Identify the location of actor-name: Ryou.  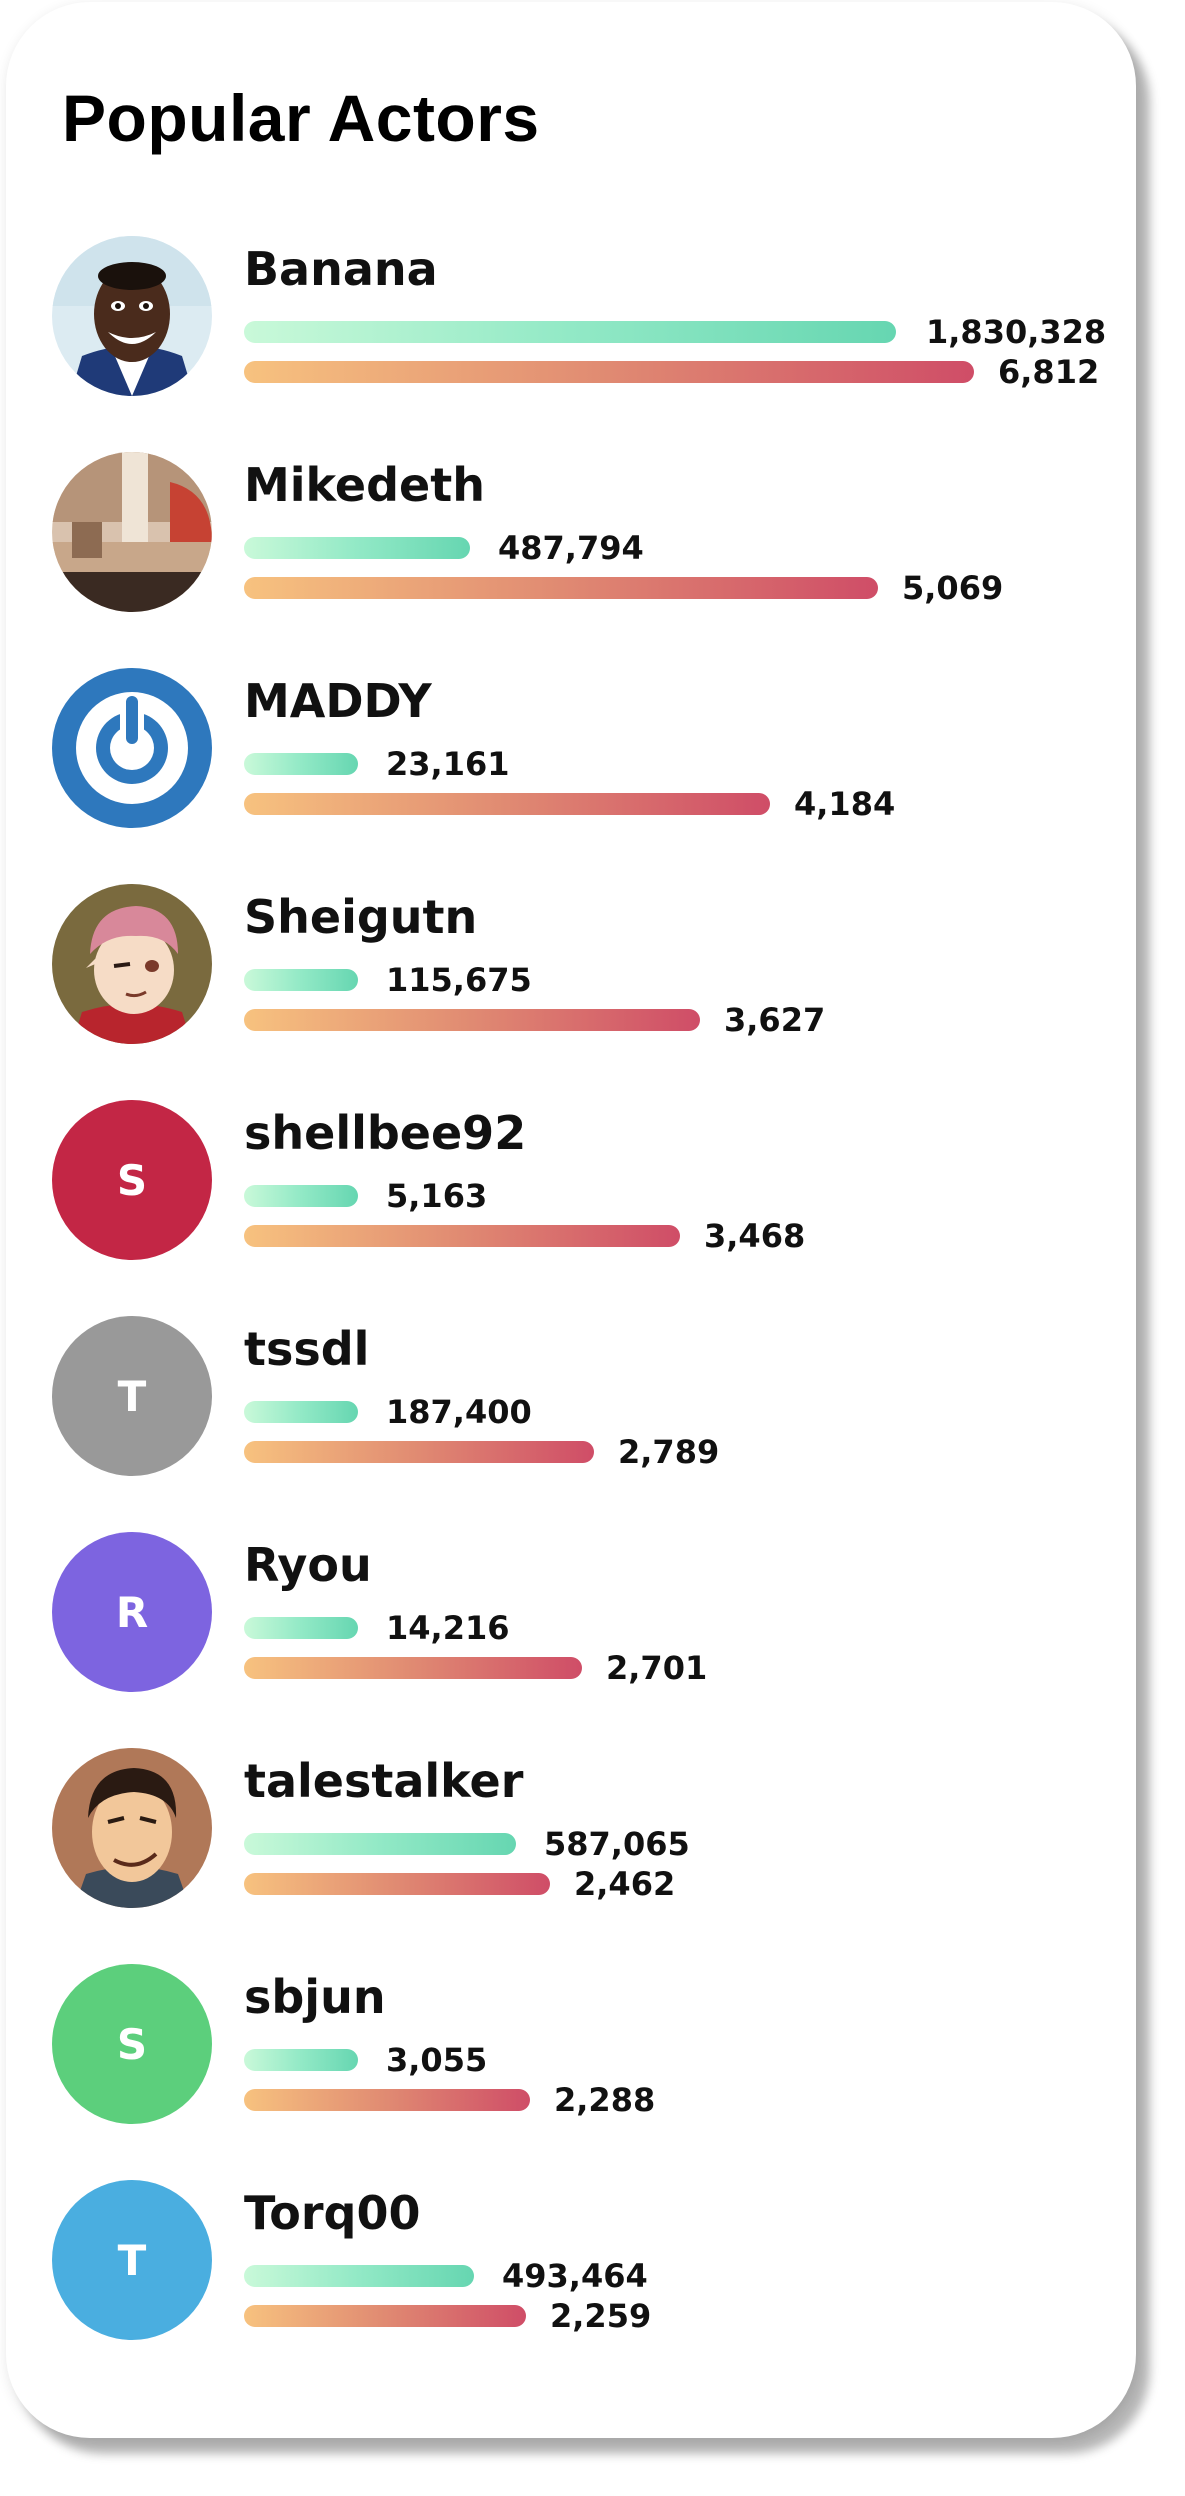
(308, 1565).